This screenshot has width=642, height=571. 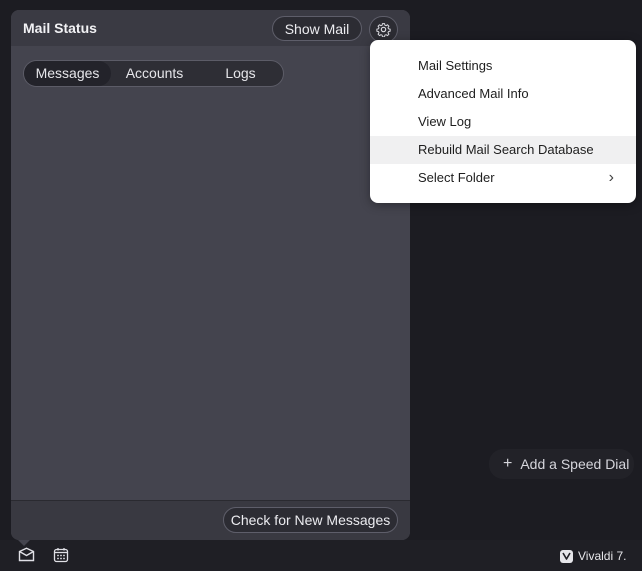 I want to click on mail-icon, so click(x=26, y=554).